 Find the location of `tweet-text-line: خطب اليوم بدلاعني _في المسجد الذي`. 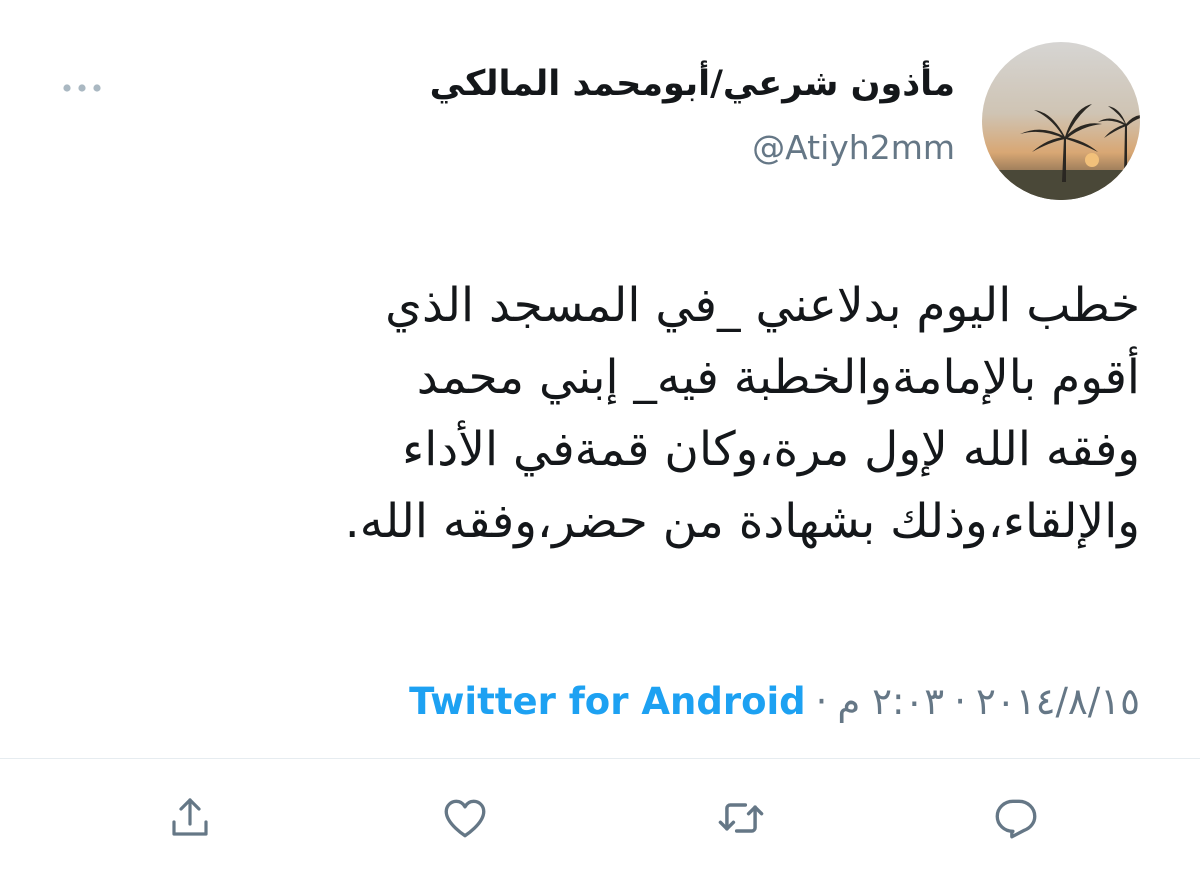

tweet-text-line: خطب اليوم بدلاعني _في المسجد الذي is located at coordinates (762, 305).